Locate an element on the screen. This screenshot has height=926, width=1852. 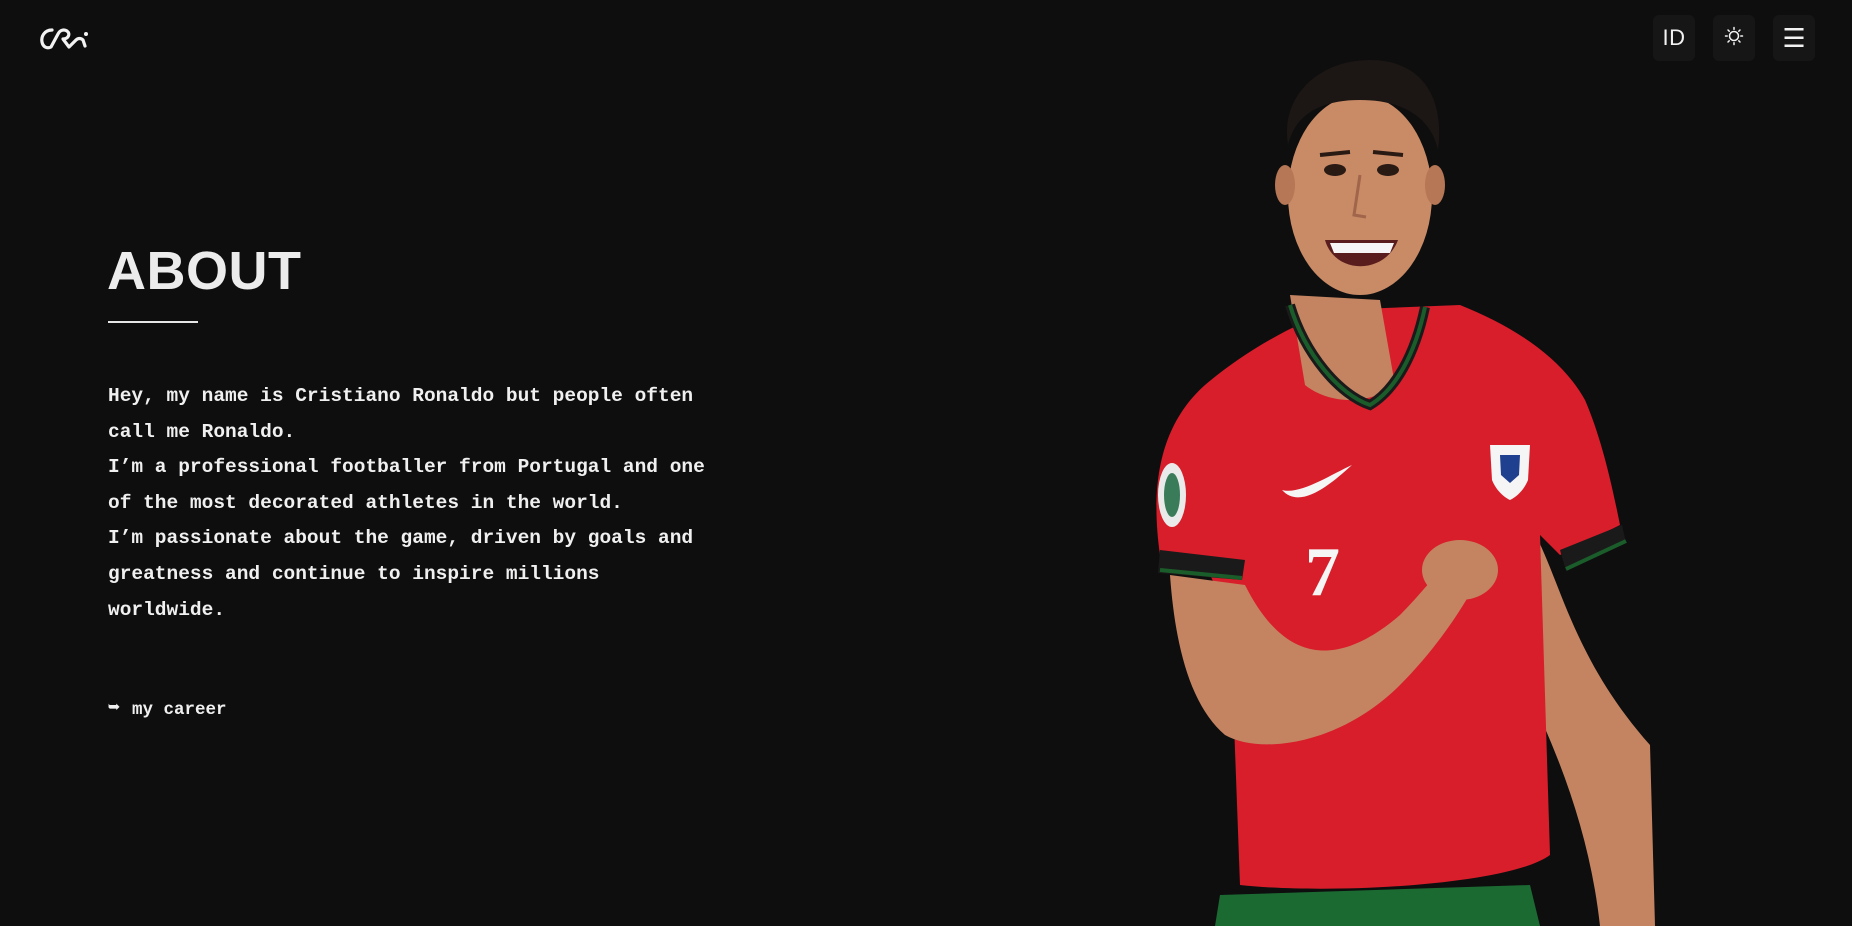
menu-button: ☰ is located at coordinates (1794, 38).